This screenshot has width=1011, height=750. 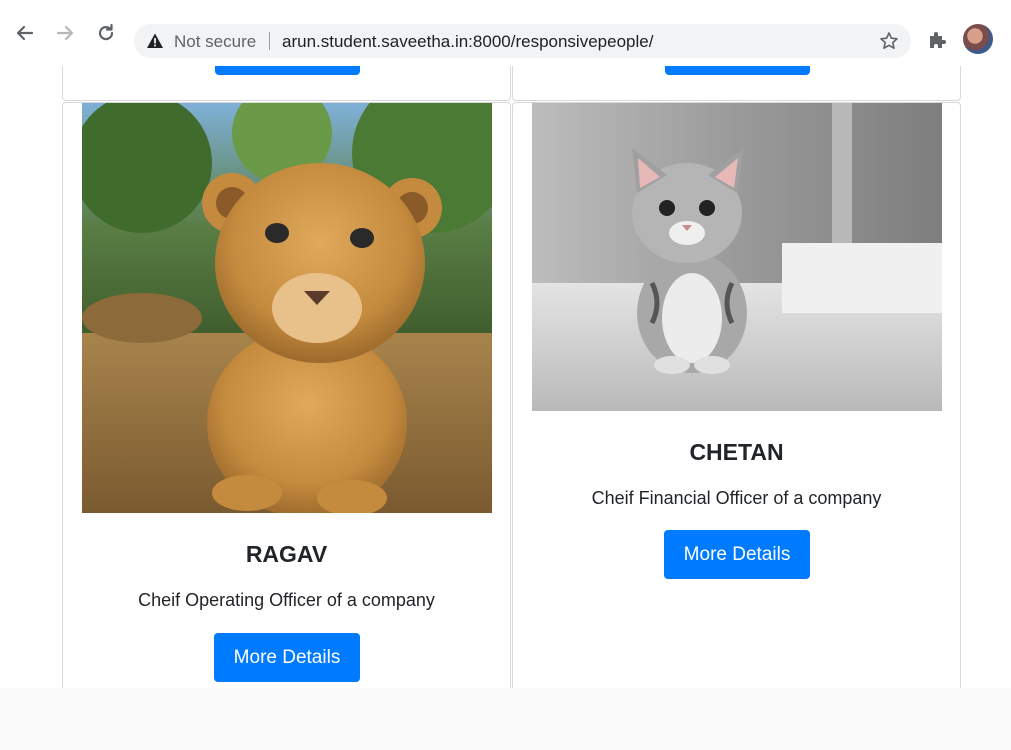 I want to click on extensions-puzzle-icon, so click(x=937, y=40).